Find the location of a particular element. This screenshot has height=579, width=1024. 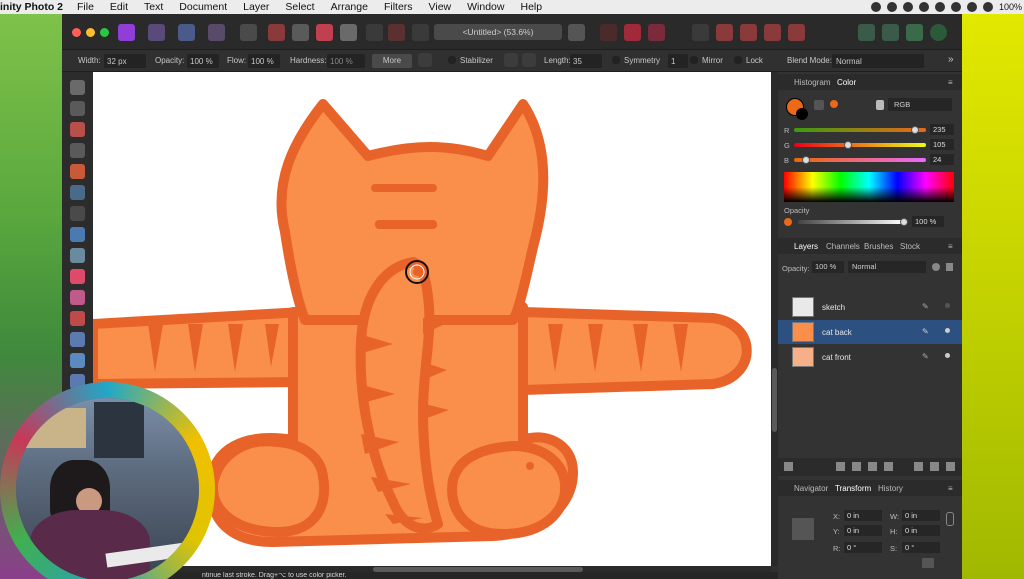

menu-filters: Filters is located at coordinates (398, 7).